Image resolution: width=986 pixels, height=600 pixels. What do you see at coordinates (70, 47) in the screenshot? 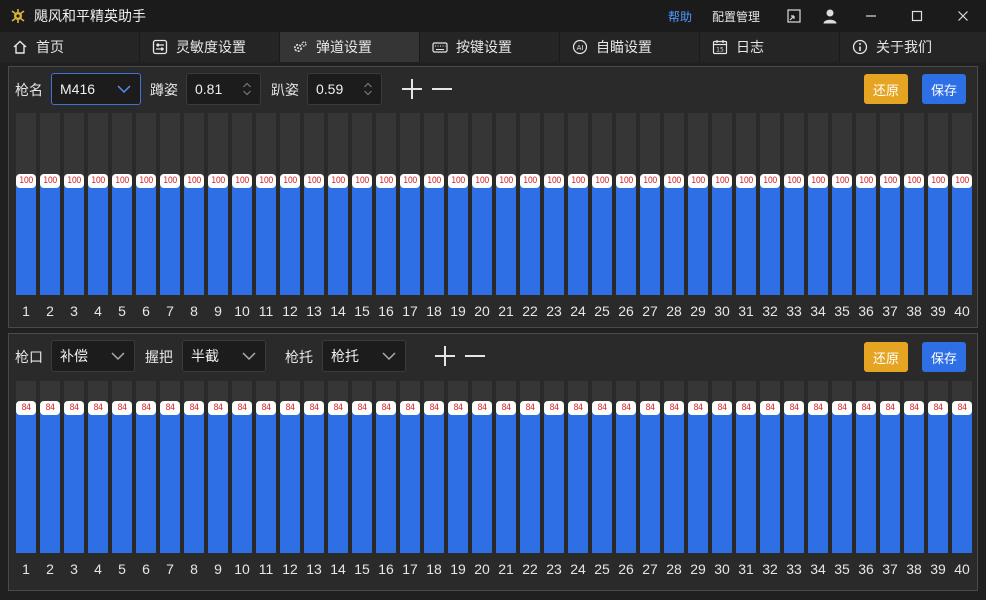
I see `tab-home: 首页` at bounding box center [70, 47].